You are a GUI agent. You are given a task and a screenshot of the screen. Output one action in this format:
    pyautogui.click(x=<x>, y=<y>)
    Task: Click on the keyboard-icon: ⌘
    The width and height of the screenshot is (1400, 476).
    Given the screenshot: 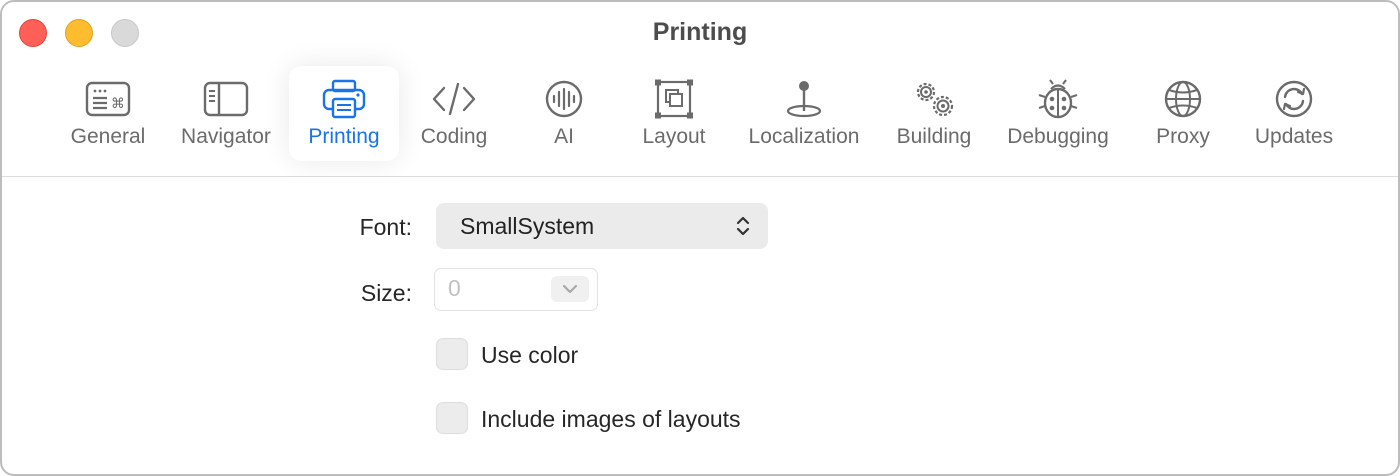 What is the action you would take?
    pyautogui.click(x=108, y=99)
    